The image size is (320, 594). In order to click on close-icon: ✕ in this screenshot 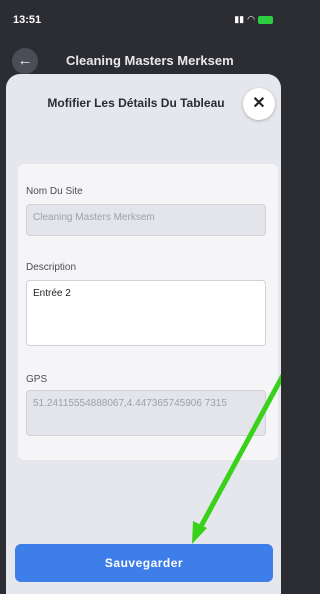, I will do `click(259, 103)`.